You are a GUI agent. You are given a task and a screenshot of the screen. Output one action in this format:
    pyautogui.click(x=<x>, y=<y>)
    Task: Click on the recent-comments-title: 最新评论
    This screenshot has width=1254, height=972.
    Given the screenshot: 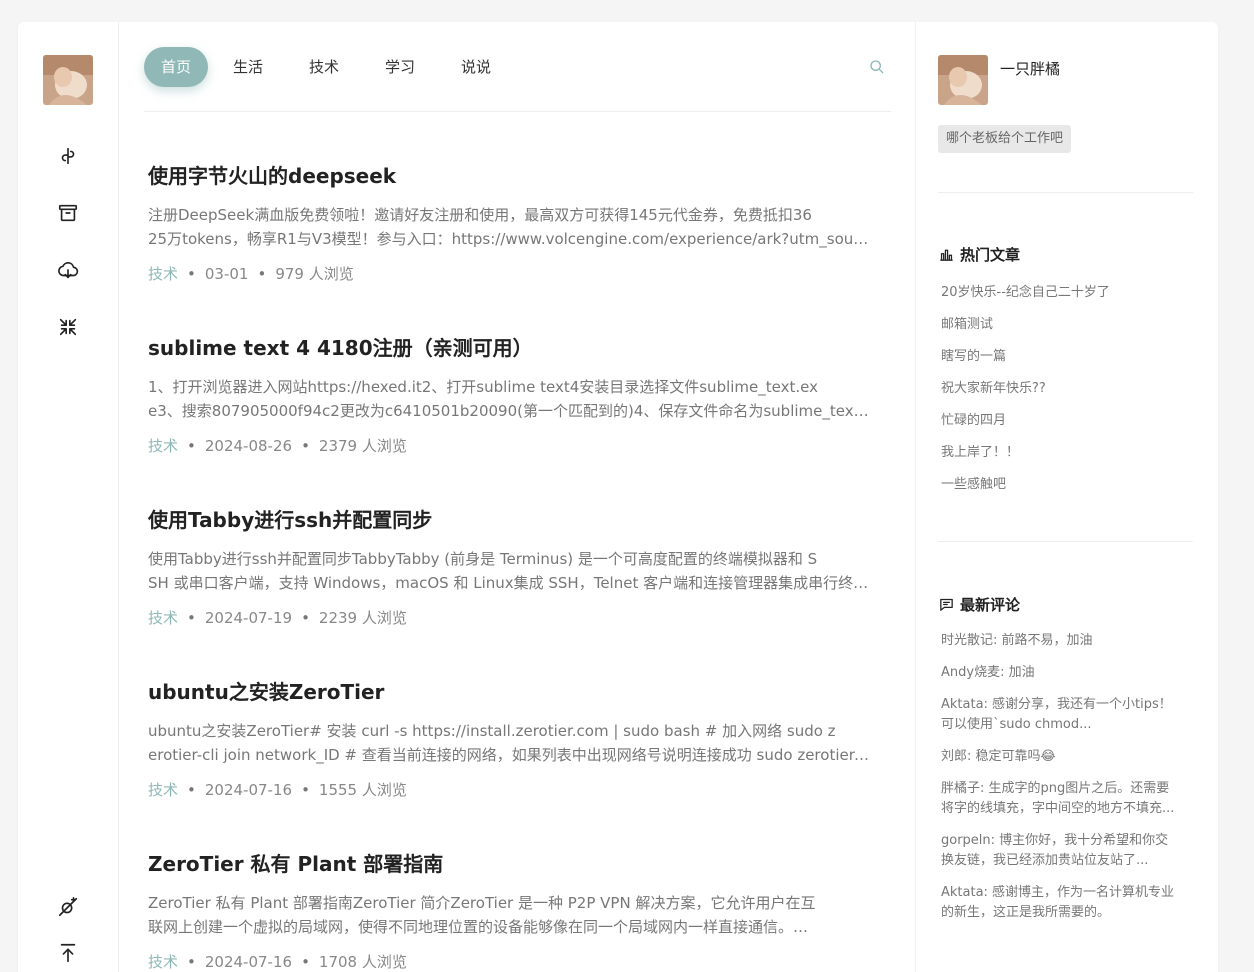 What is the action you would take?
    pyautogui.click(x=979, y=604)
    